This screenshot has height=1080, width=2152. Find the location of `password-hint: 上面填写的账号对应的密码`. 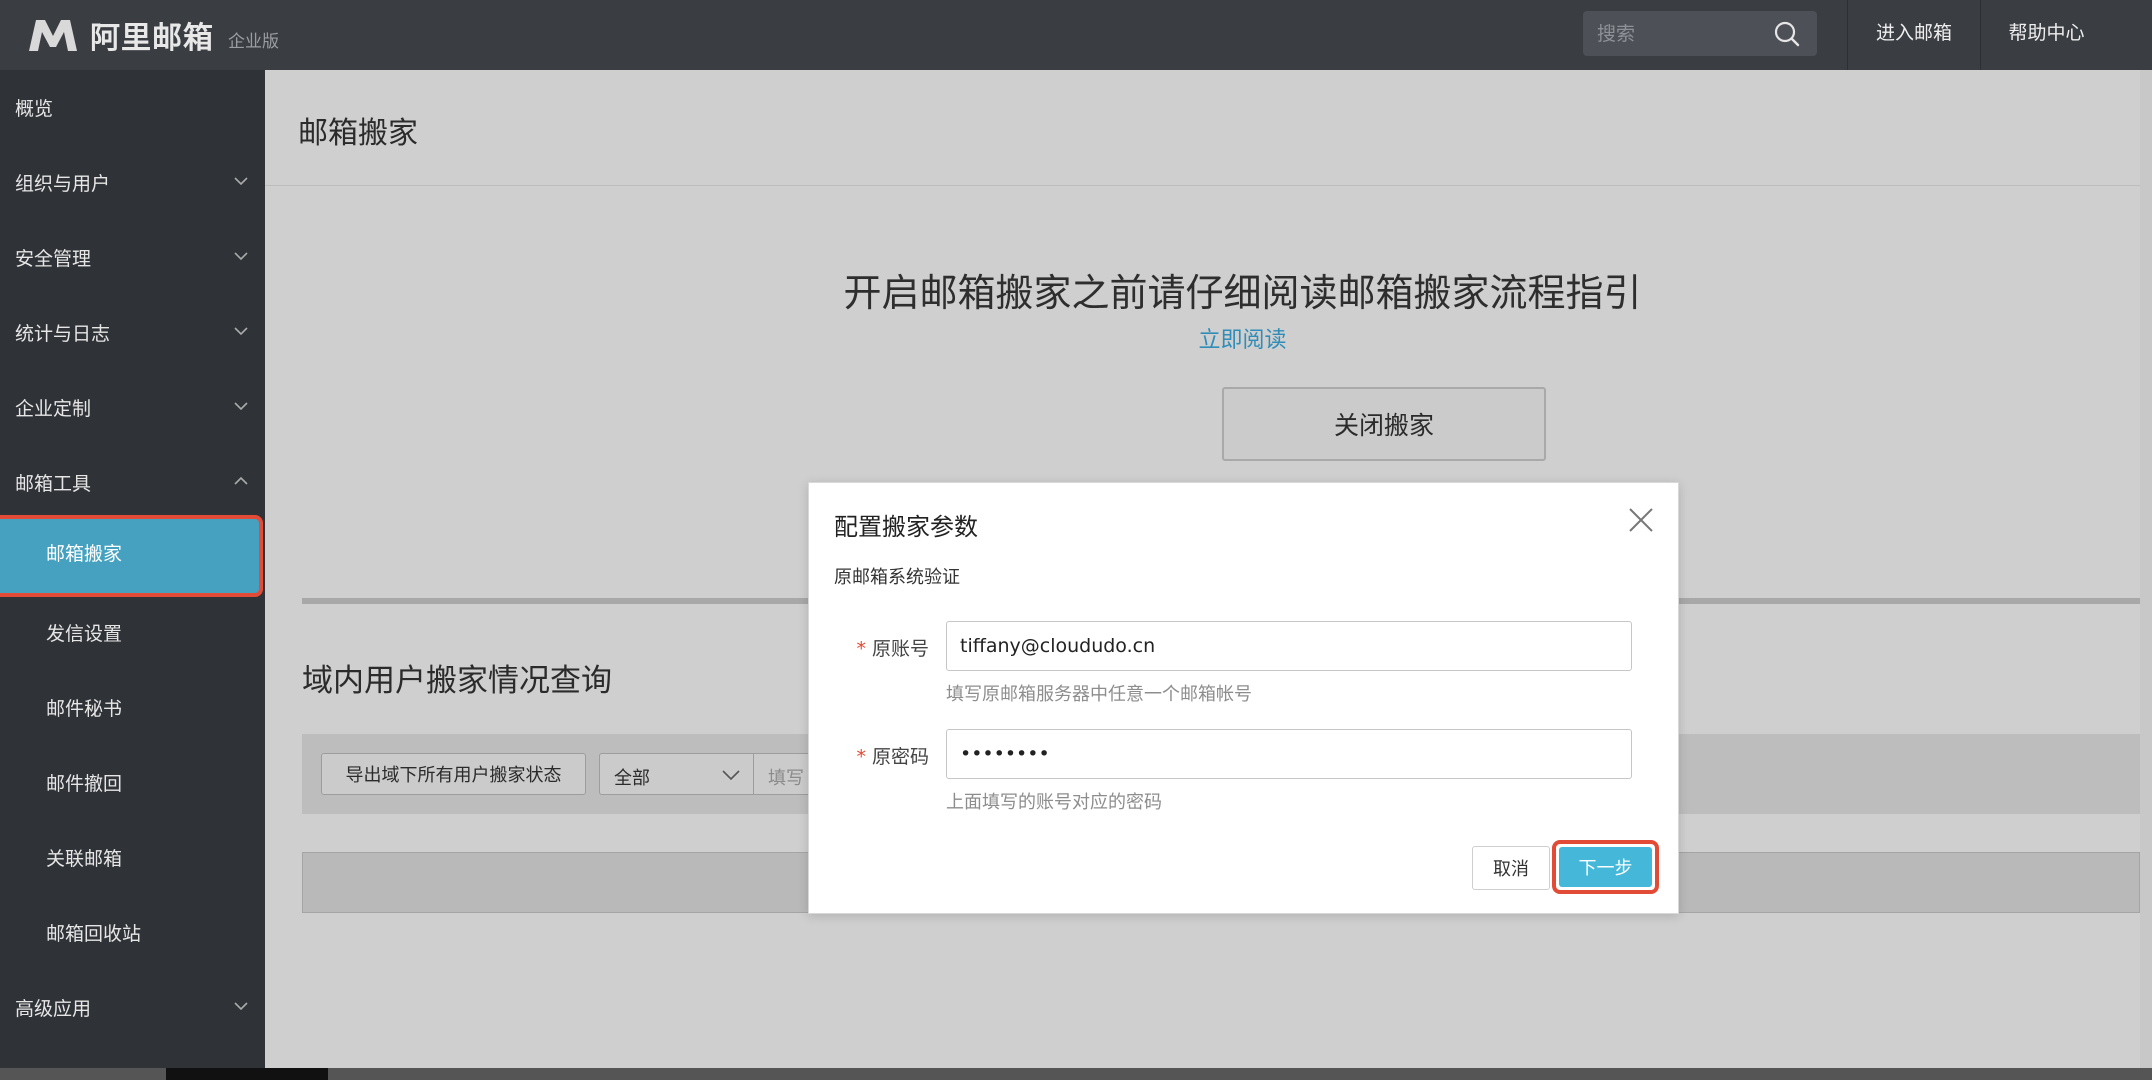

password-hint: 上面填写的账号对应的密码 is located at coordinates (1054, 802).